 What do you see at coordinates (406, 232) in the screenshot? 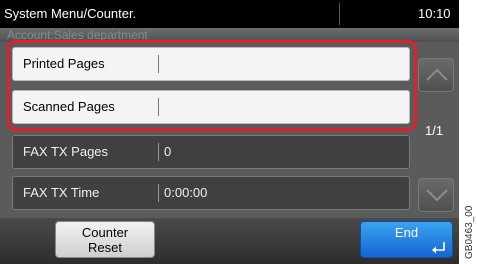
I see `end-label: End` at bounding box center [406, 232].